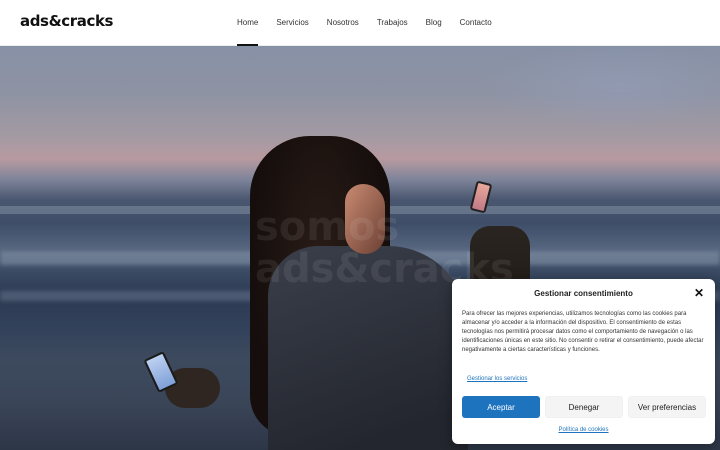 This screenshot has width=720, height=450. What do you see at coordinates (392, 23) in the screenshot?
I see `nav-item-trabajos: Trabajos` at bounding box center [392, 23].